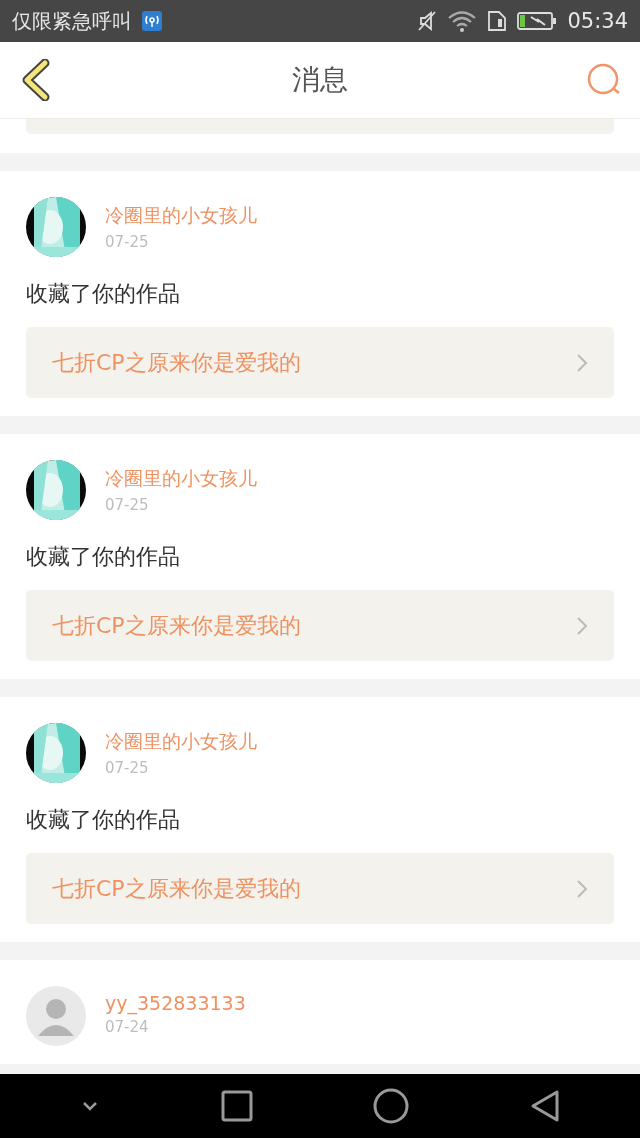 The height and width of the screenshot is (1138, 640). Describe the element at coordinates (152, 21) in the screenshot. I see `wifi-calling-icon` at that location.